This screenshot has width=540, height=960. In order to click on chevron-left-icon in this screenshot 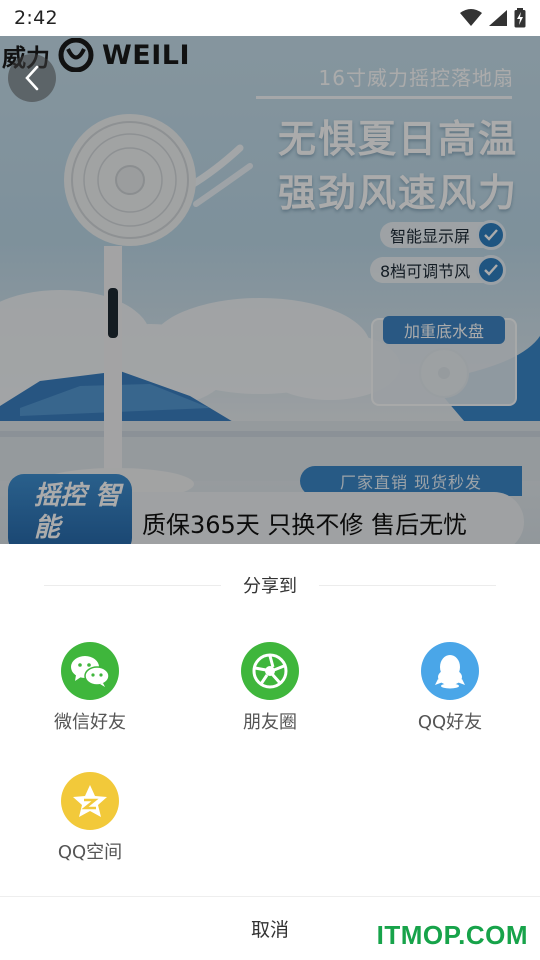, I will do `click(32, 78)`.